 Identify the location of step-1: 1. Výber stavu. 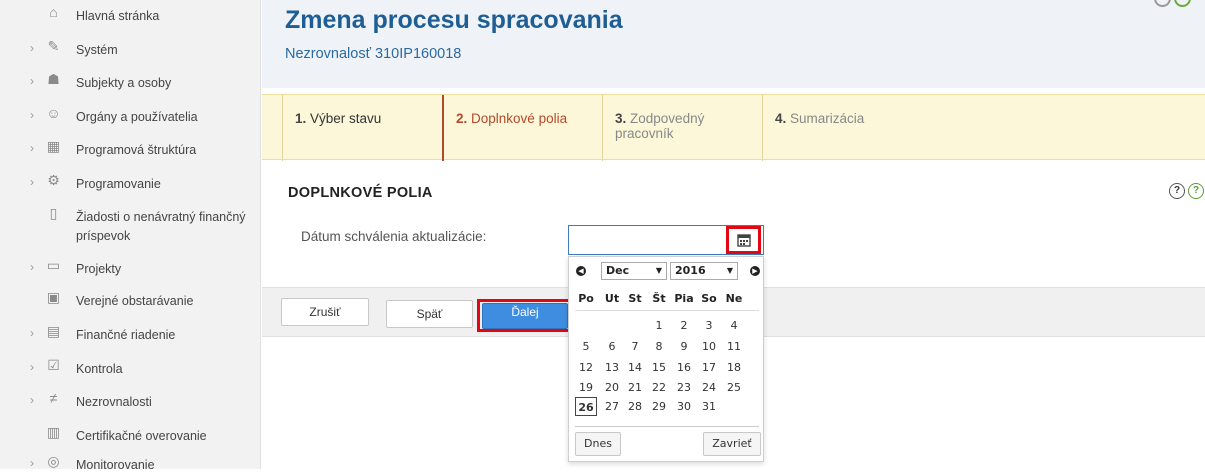
(362, 128).